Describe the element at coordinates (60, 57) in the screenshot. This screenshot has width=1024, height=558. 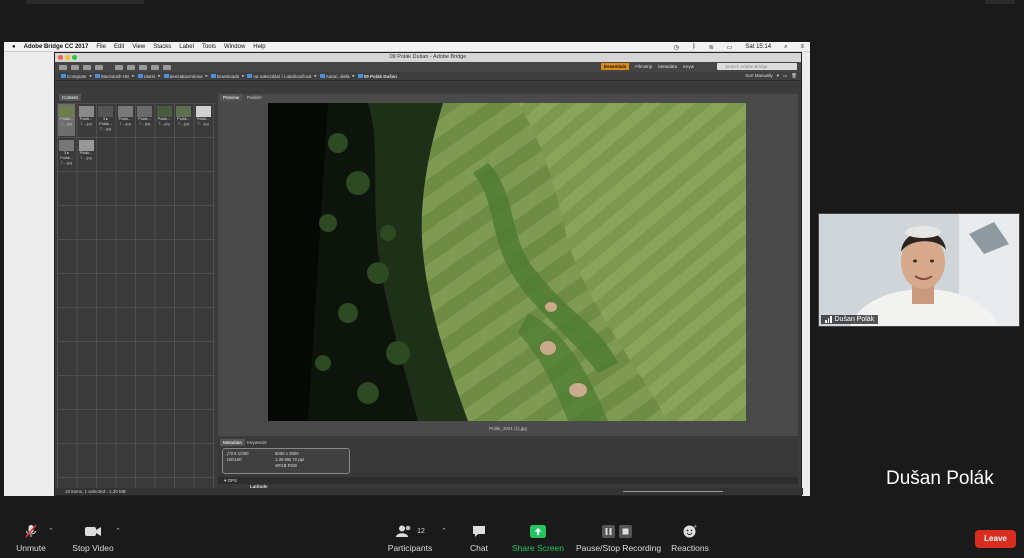
I see `close-window-icon` at that location.